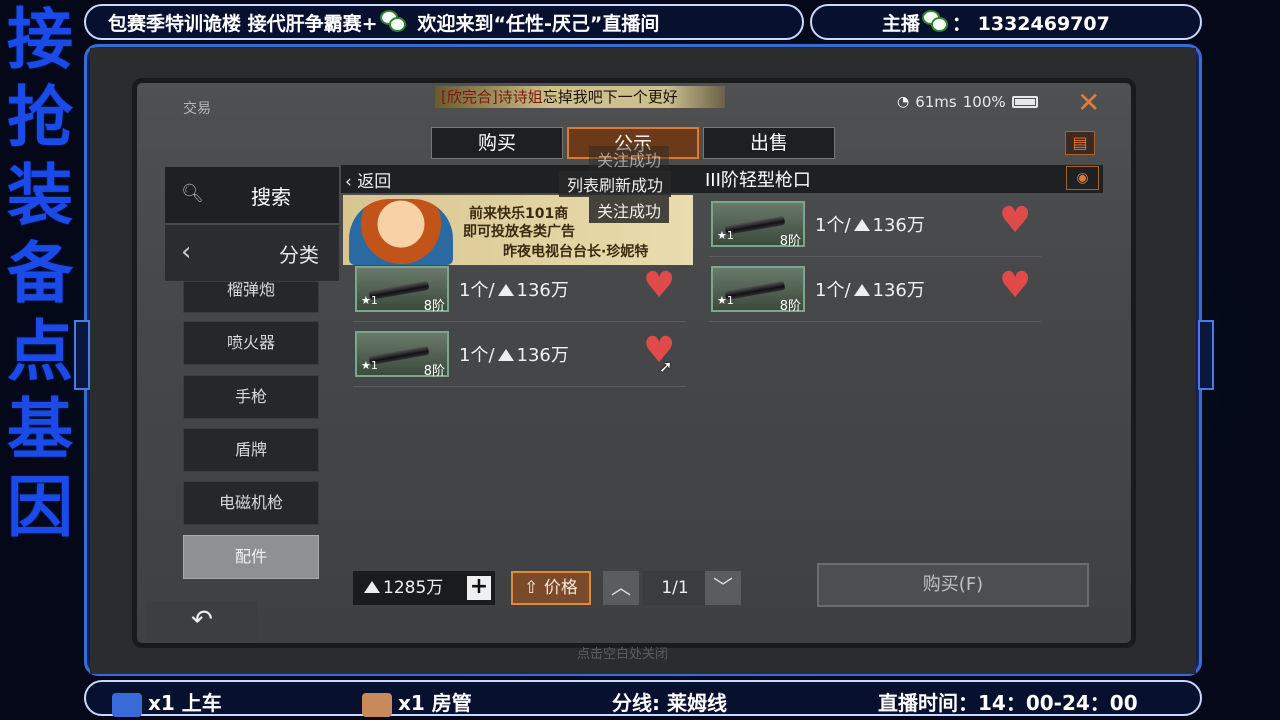 The height and width of the screenshot is (720, 1280). I want to click on back-label: 返回, so click(374, 182).